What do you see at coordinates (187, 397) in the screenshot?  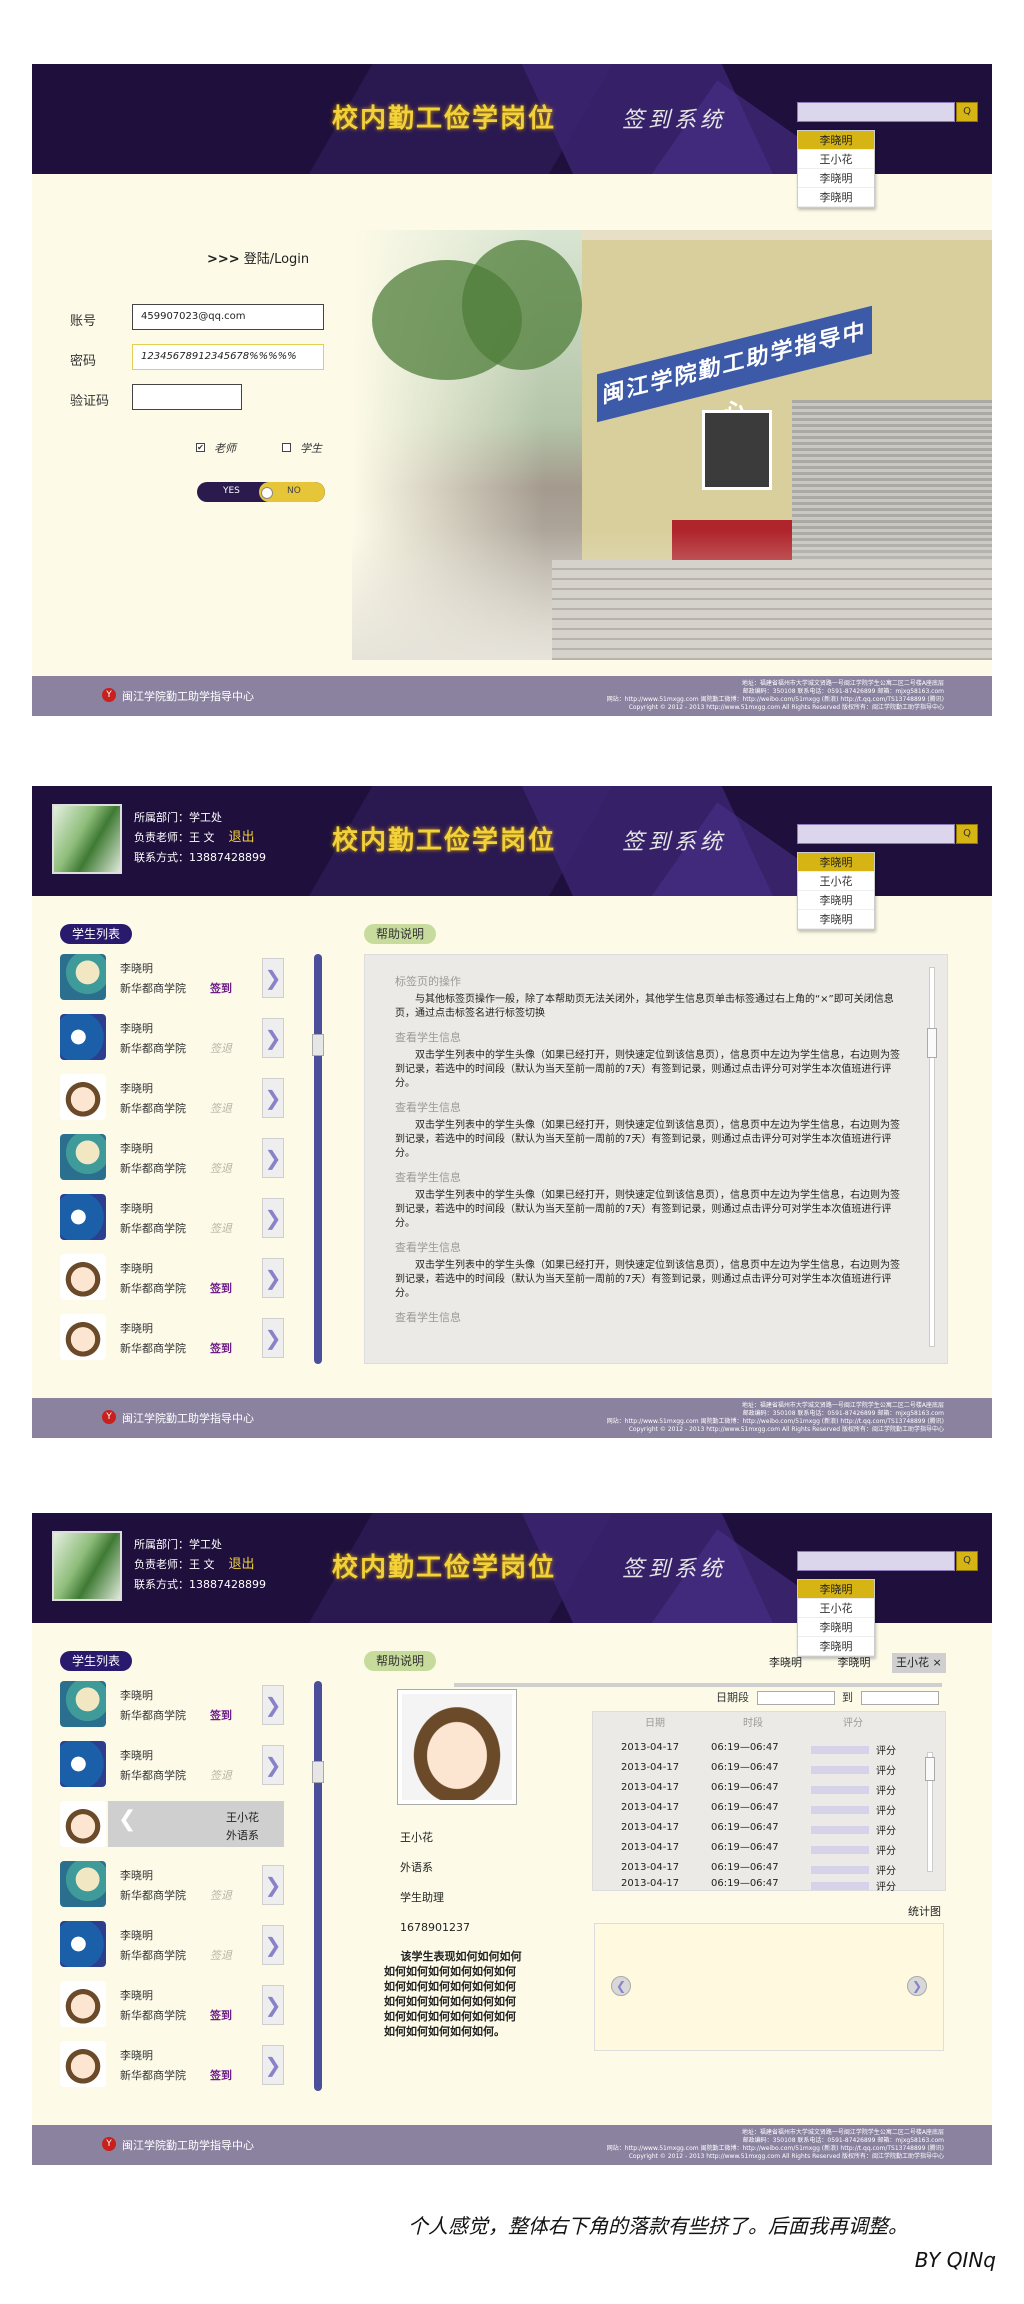 I see `captcha-field` at bounding box center [187, 397].